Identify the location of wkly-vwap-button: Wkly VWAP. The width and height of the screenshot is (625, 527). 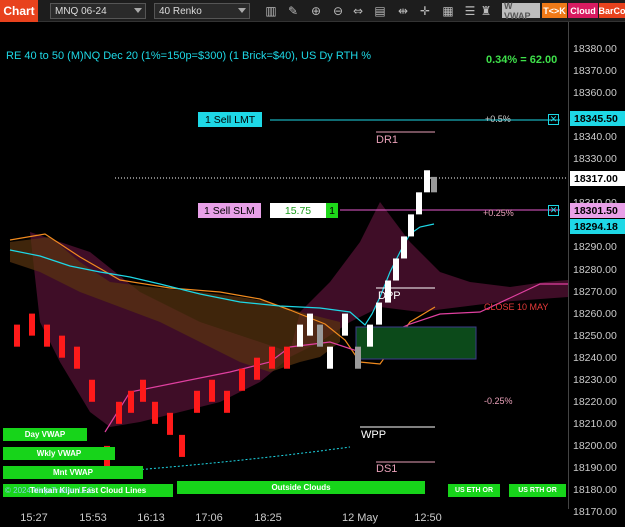
(59, 453).